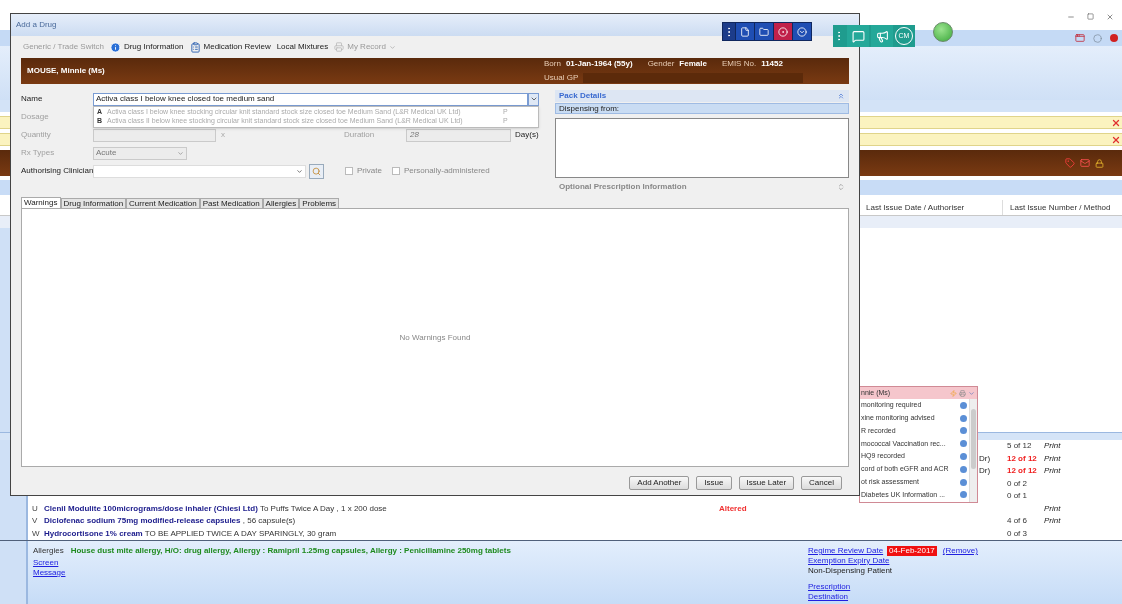  Describe the element at coordinates (828, 597) in the screenshot. I see `link: Destination` at that location.